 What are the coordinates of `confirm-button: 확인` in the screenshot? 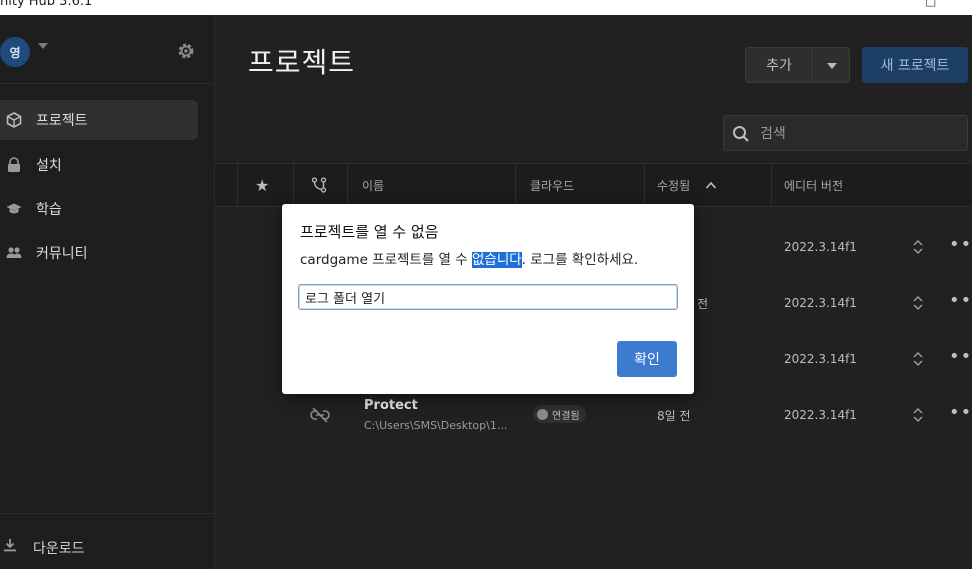 It's located at (647, 359).